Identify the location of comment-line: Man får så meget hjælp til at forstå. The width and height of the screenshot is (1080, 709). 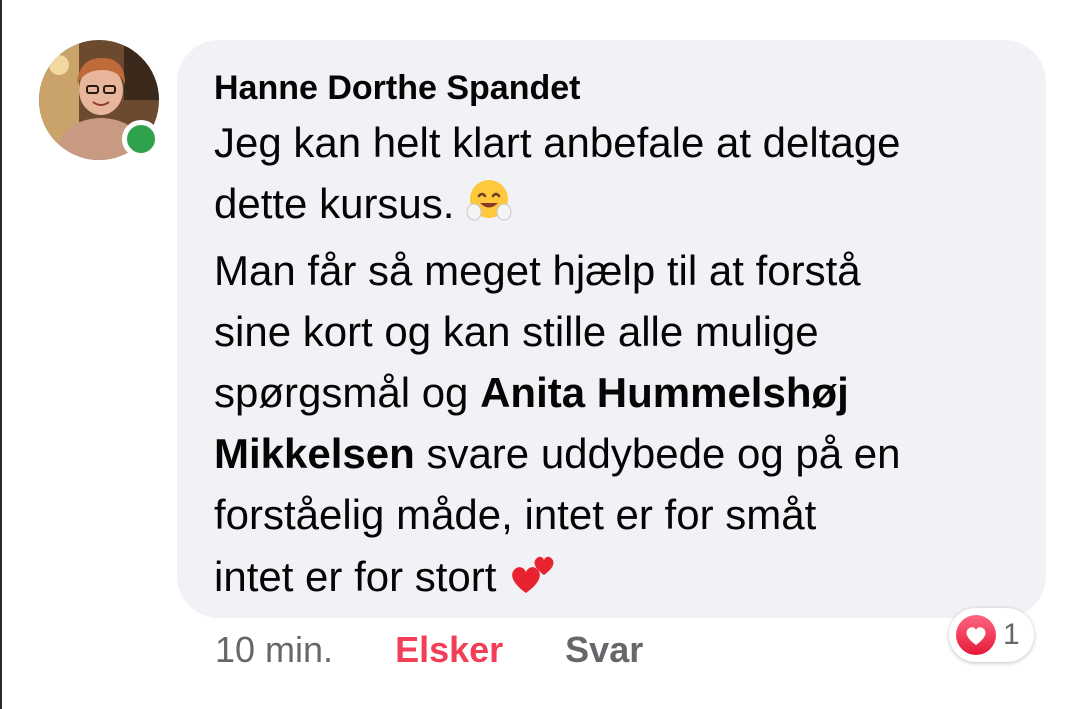
(537, 270).